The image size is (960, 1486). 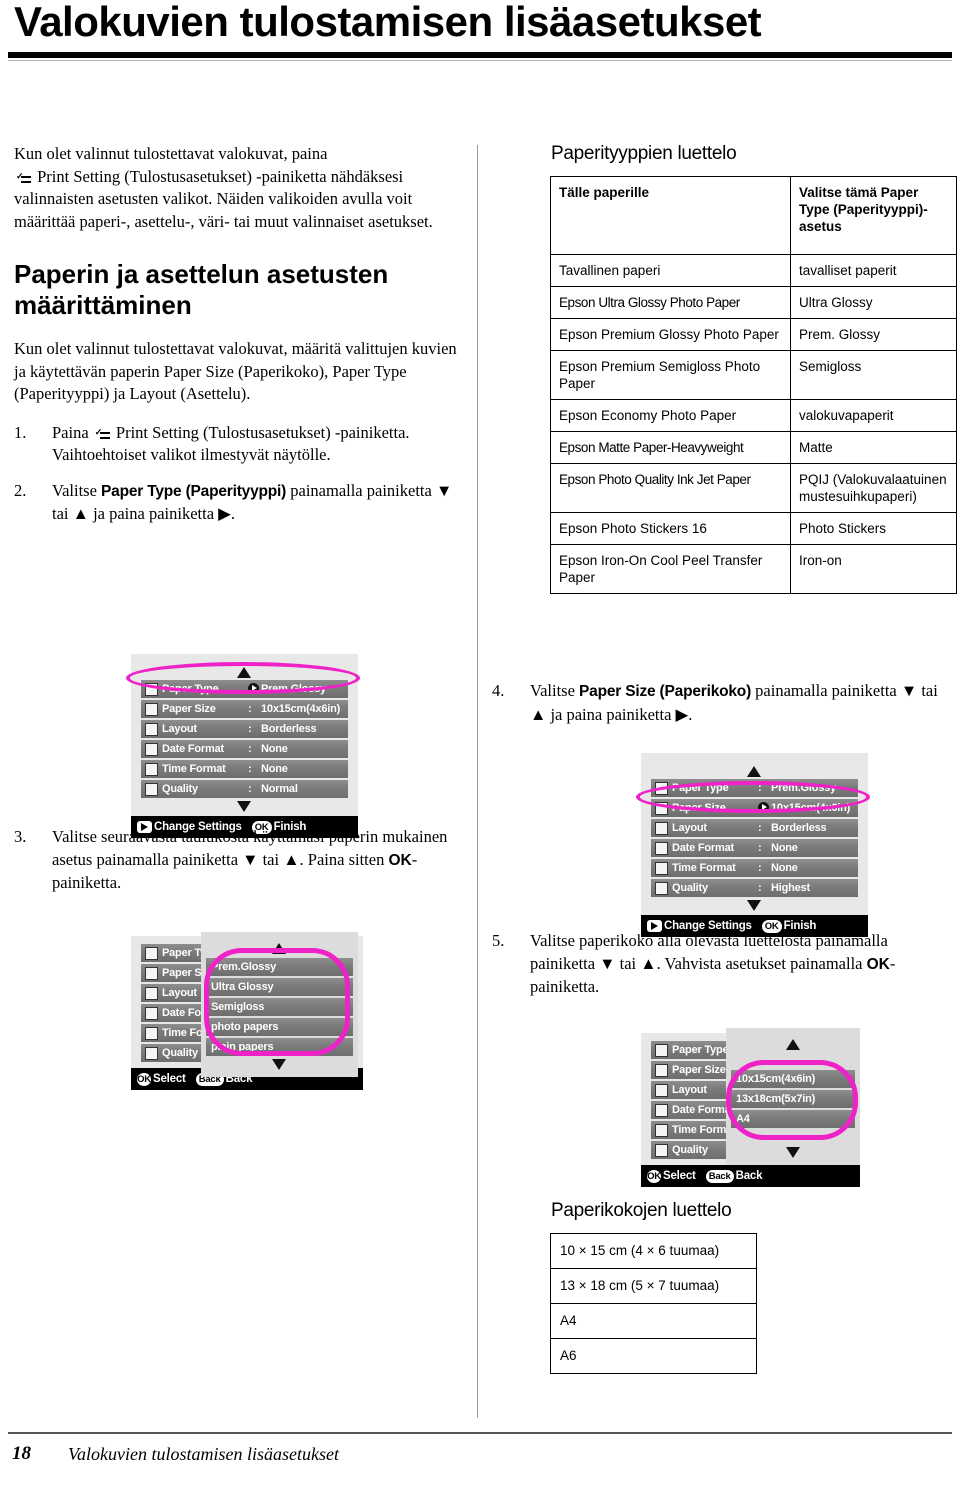 I want to click on column-divider, so click(x=477, y=781).